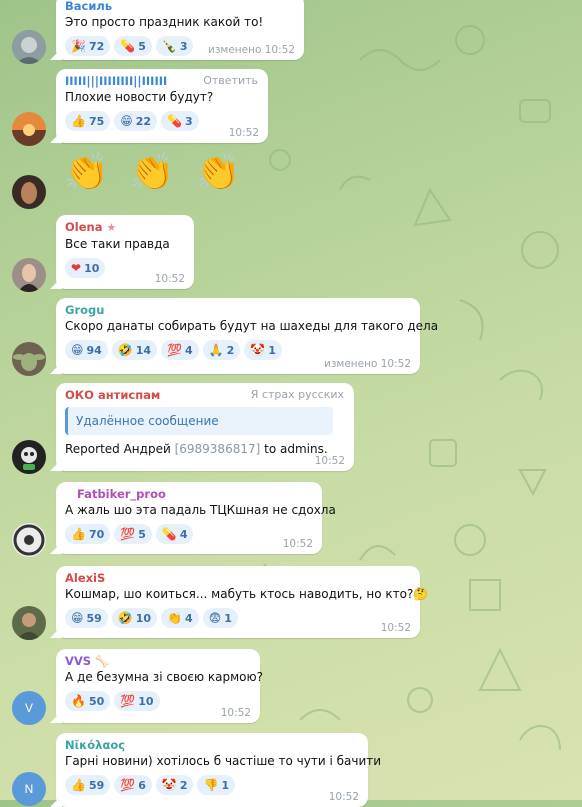  I want to click on message-text: Reported Андрей [6989386817] to admins., so click(204, 449).